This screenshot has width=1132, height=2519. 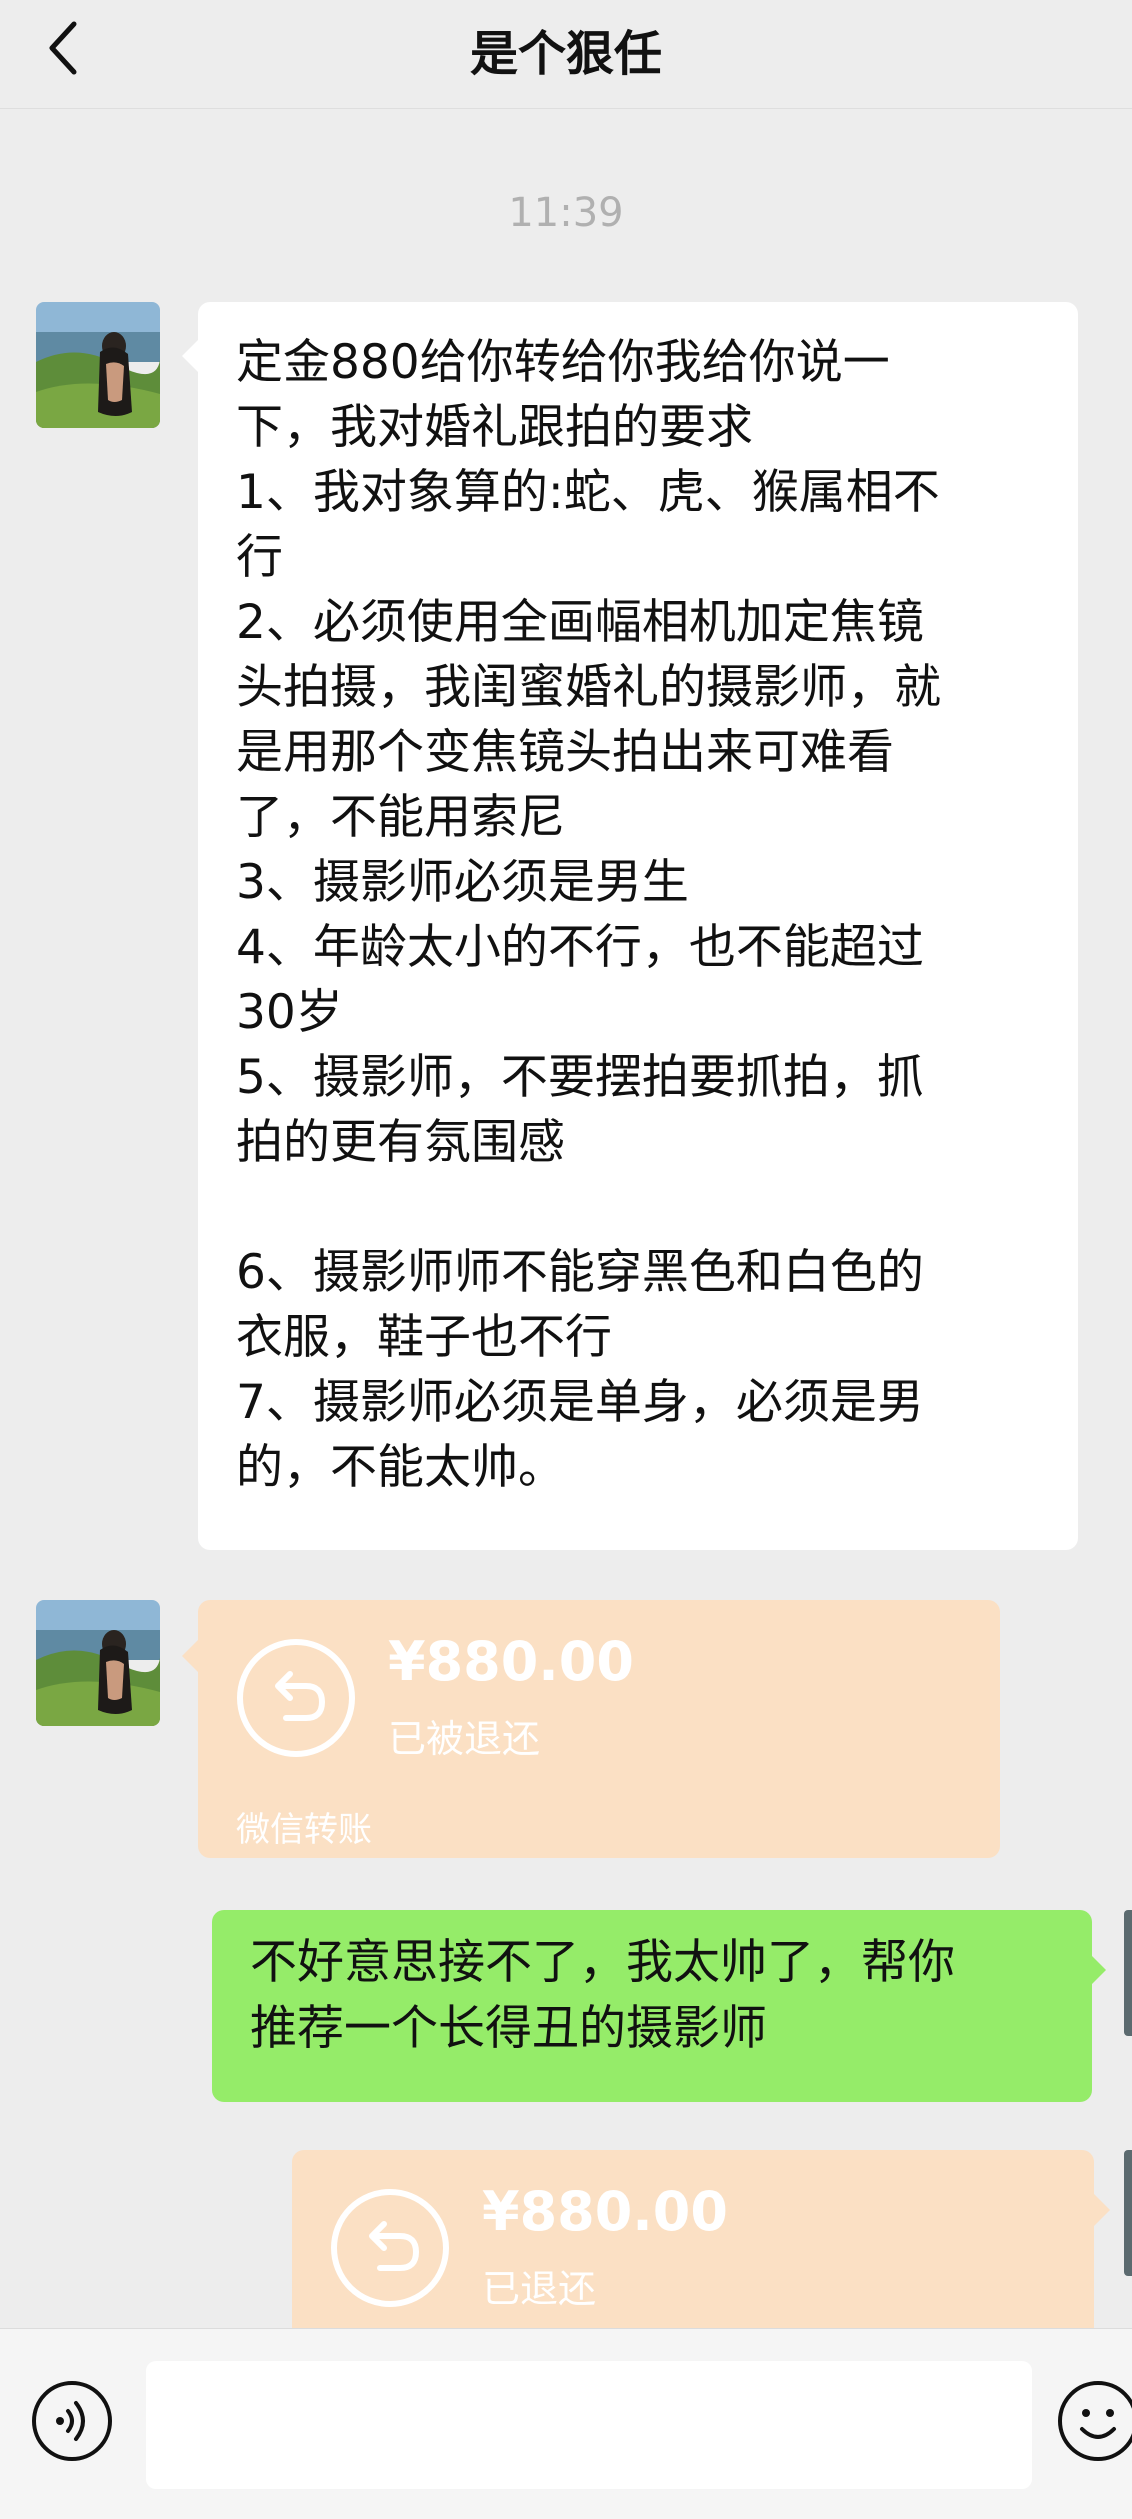 What do you see at coordinates (599, 1729) in the screenshot?
I see `transfer-card-returned: ¥880.00 已被退还 微信转账` at bounding box center [599, 1729].